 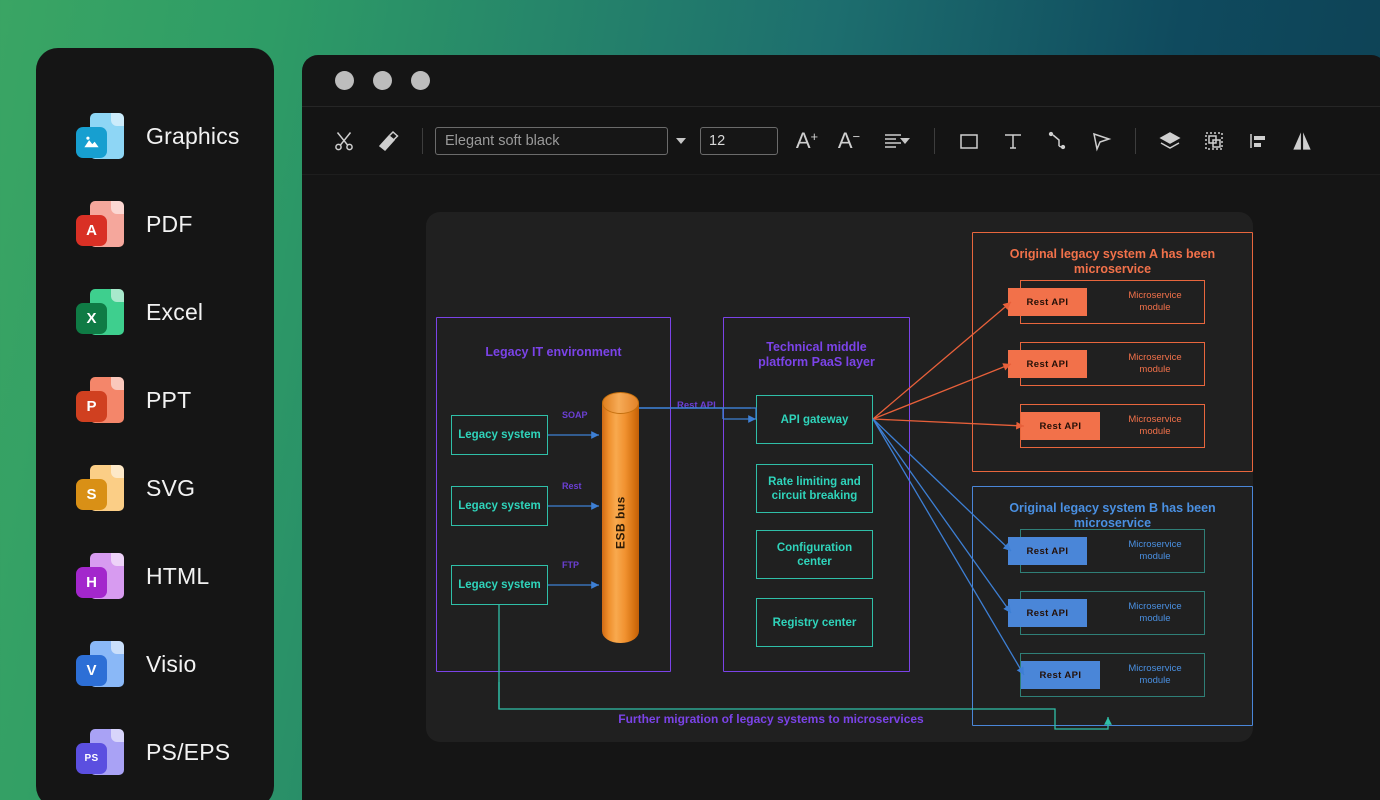 I want to click on sidebar-item-svg: S SVG, so click(x=155, y=488).